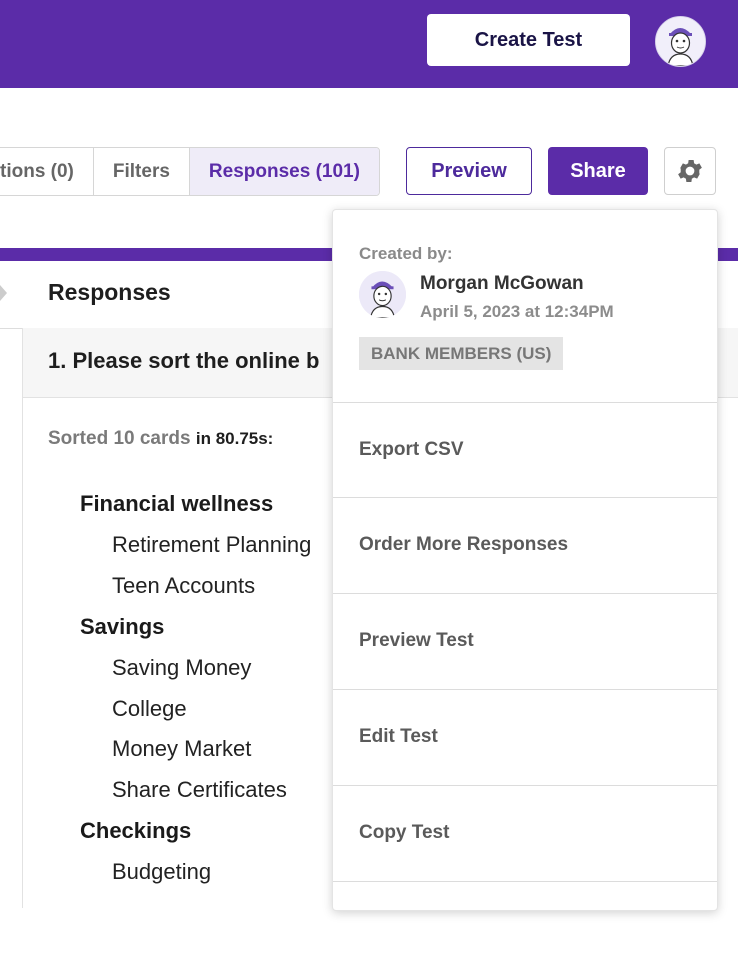  I want to click on category-label: Savings, so click(122, 626).